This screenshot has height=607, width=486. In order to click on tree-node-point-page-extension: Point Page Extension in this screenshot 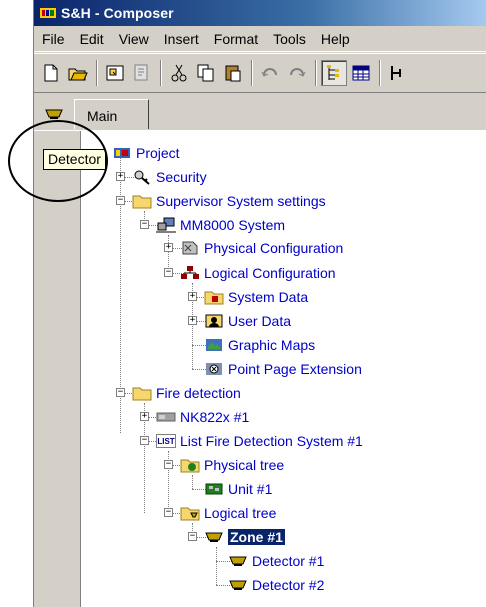, I will do `click(283, 369)`.